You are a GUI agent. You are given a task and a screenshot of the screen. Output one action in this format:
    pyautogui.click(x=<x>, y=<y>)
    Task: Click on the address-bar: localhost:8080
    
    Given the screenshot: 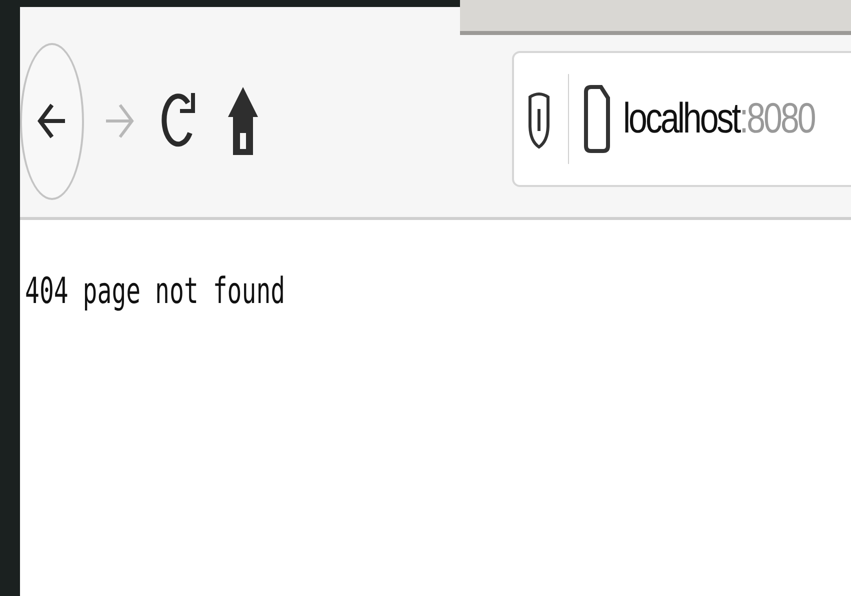 What is the action you would take?
    pyautogui.click(x=681, y=119)
    